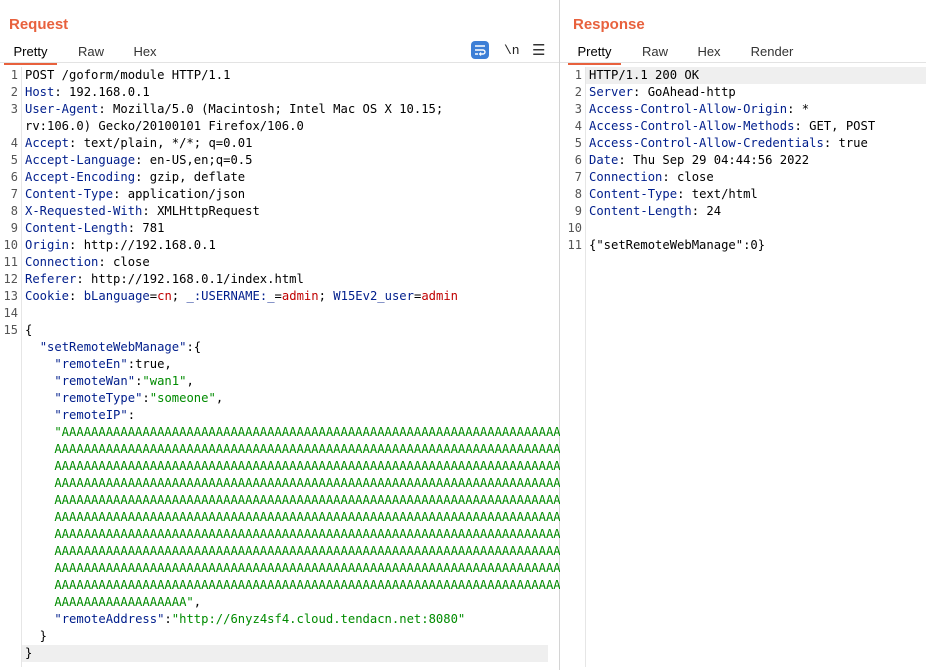  I want to click on code-line: Access-Control-Allow-Methods: GET, POST, so click(732, 126).